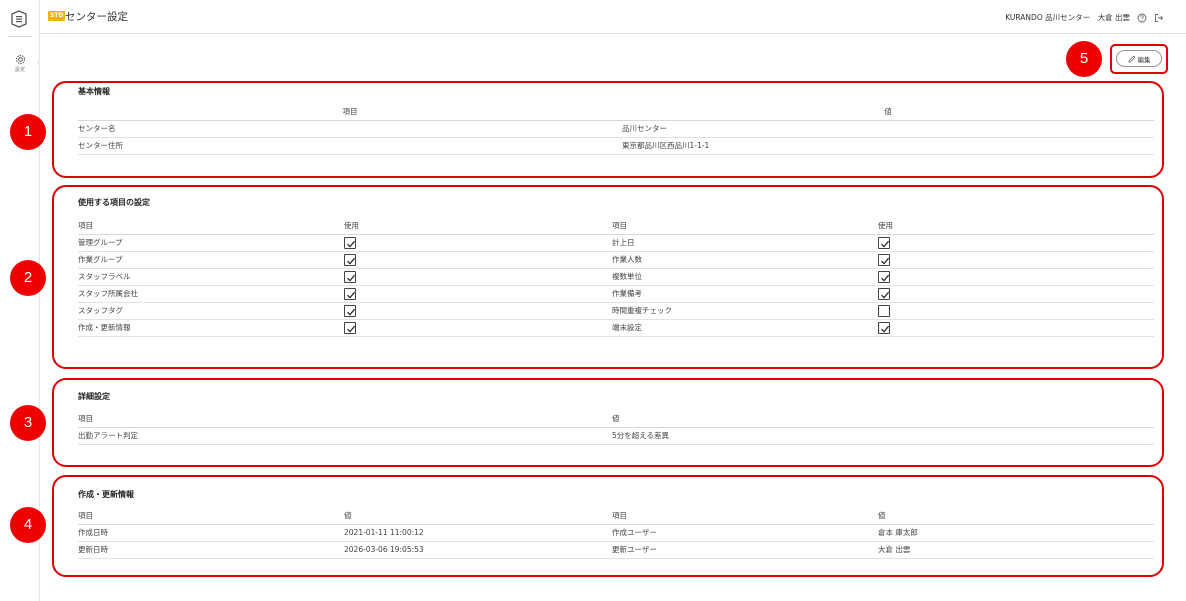 The width and height of the screenshot is (1186, 601). Describe the element at coordinates (1067, 17) in the screenshot. I see `user-info: KURANDO 品川センター 大倉 出雲` at that location.